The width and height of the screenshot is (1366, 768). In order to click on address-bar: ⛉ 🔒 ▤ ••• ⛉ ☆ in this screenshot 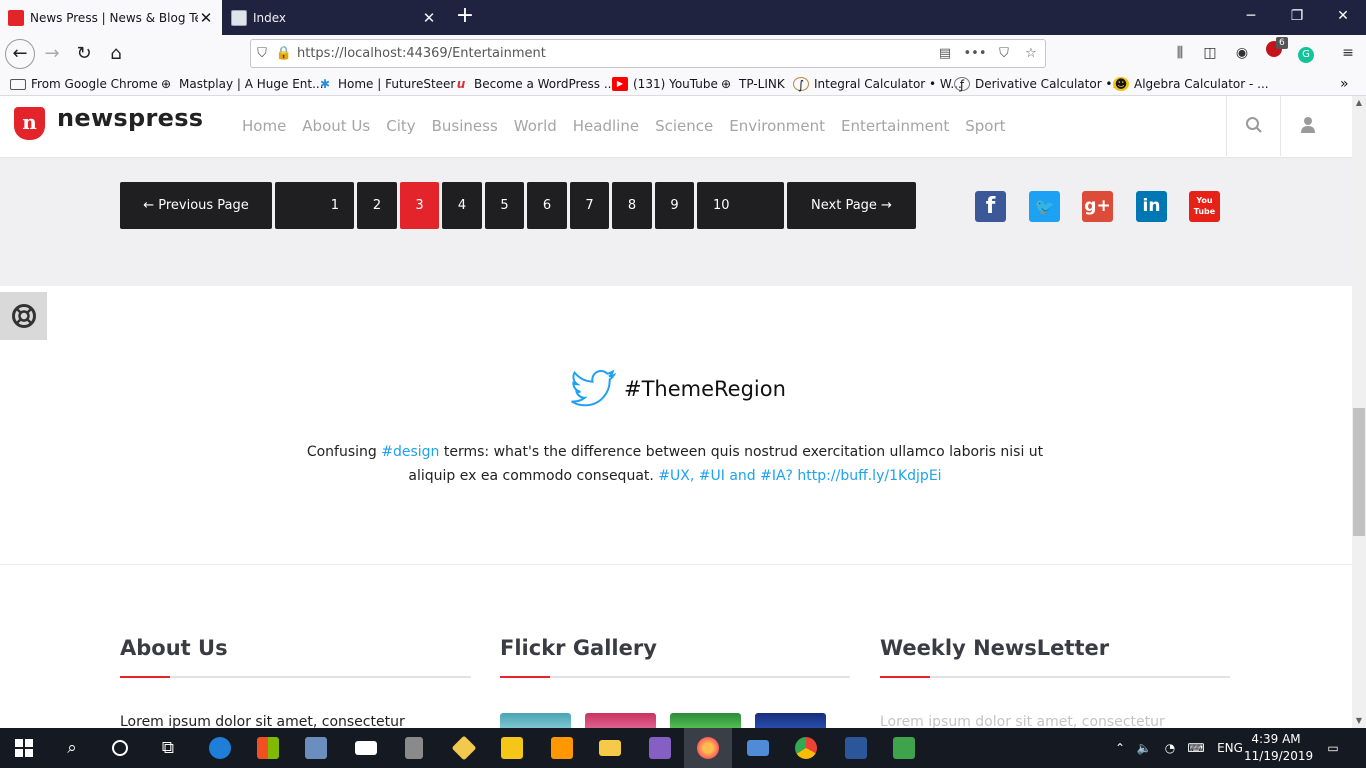, I will do `click(648, 53)`.